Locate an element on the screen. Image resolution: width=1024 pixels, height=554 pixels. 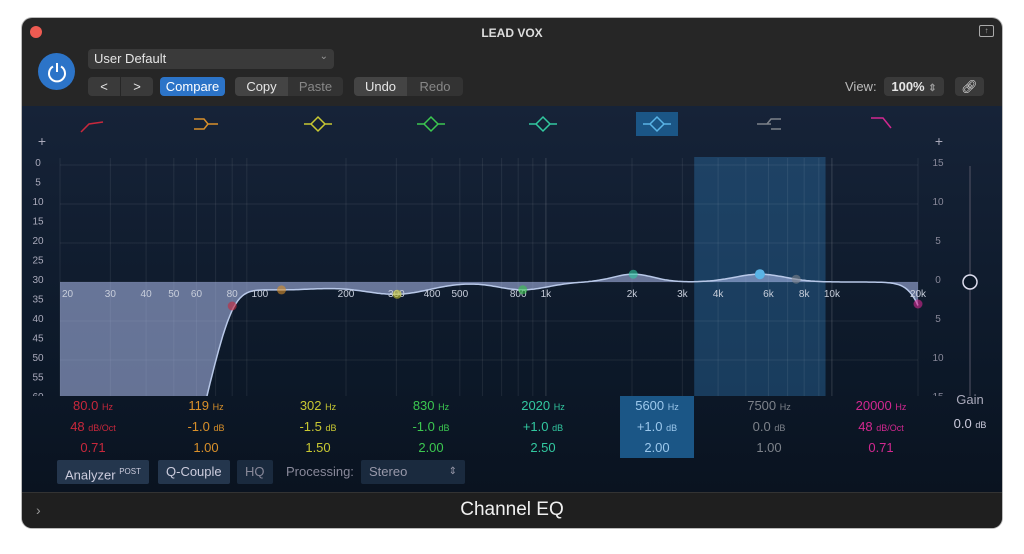
freq-tick-label: 1k is located at coordinates (547, 294).